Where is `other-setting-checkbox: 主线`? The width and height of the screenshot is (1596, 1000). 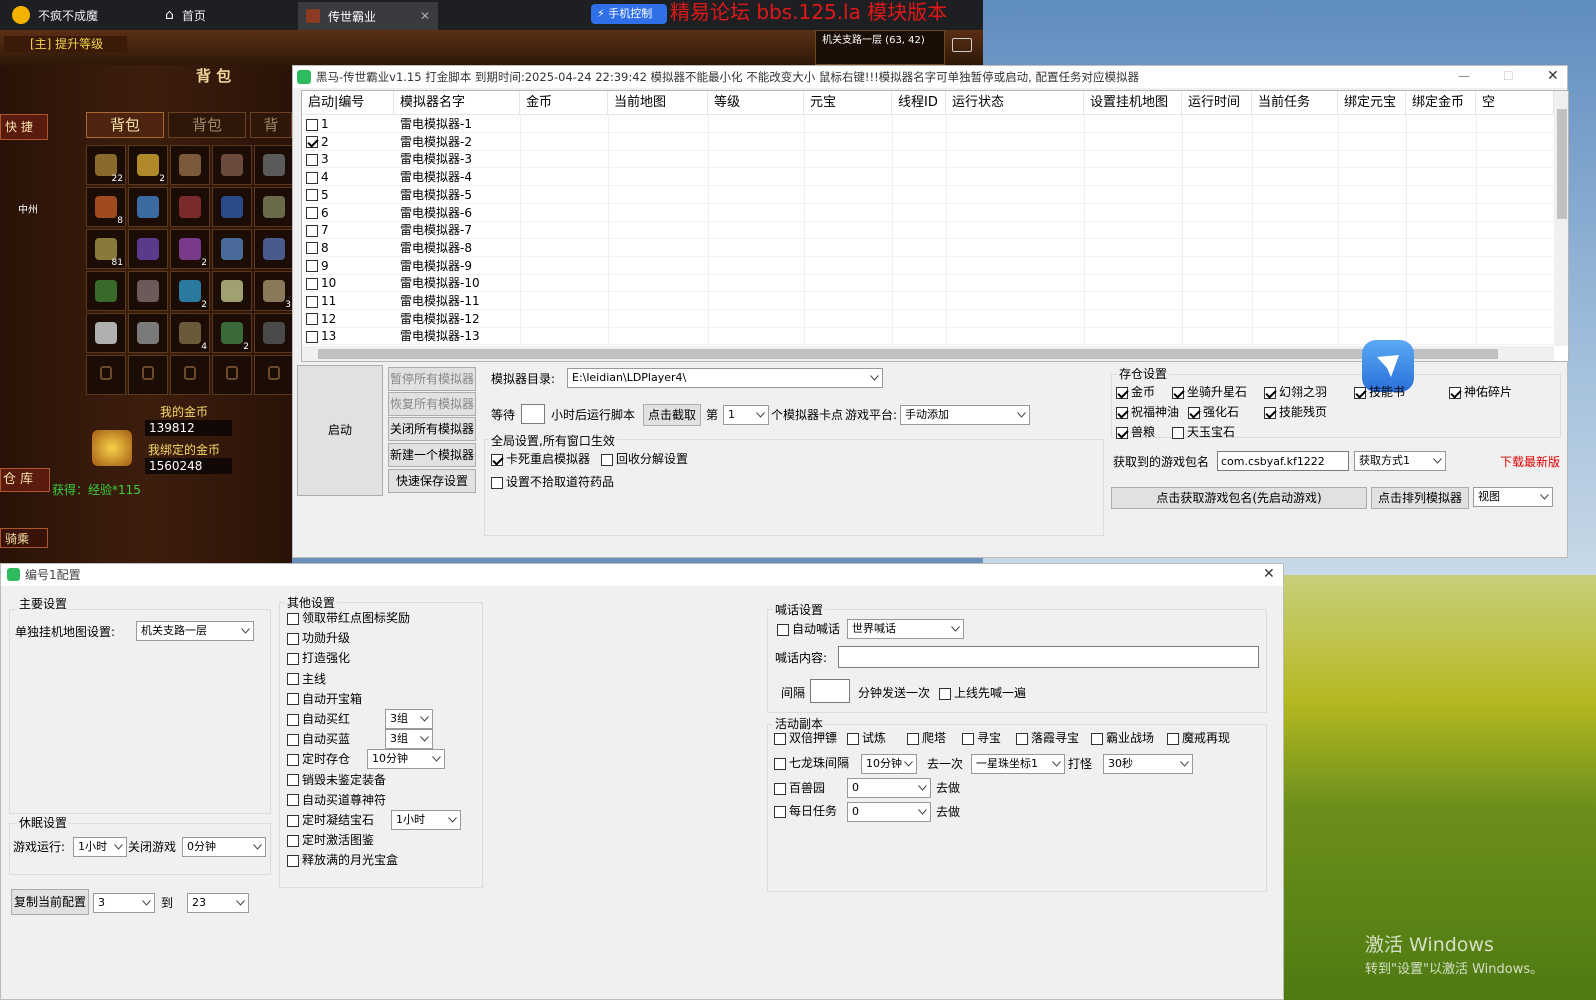
other-setting-checkbox: 主线 is located at coordinates (306, 679).